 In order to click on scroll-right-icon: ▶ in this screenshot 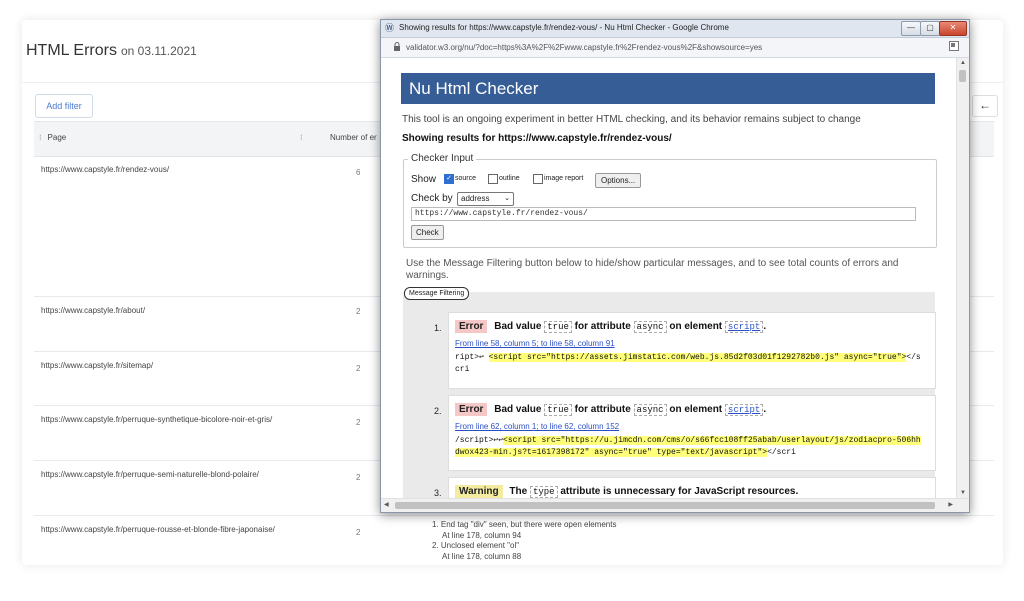, I will do `click(950, 504)`.